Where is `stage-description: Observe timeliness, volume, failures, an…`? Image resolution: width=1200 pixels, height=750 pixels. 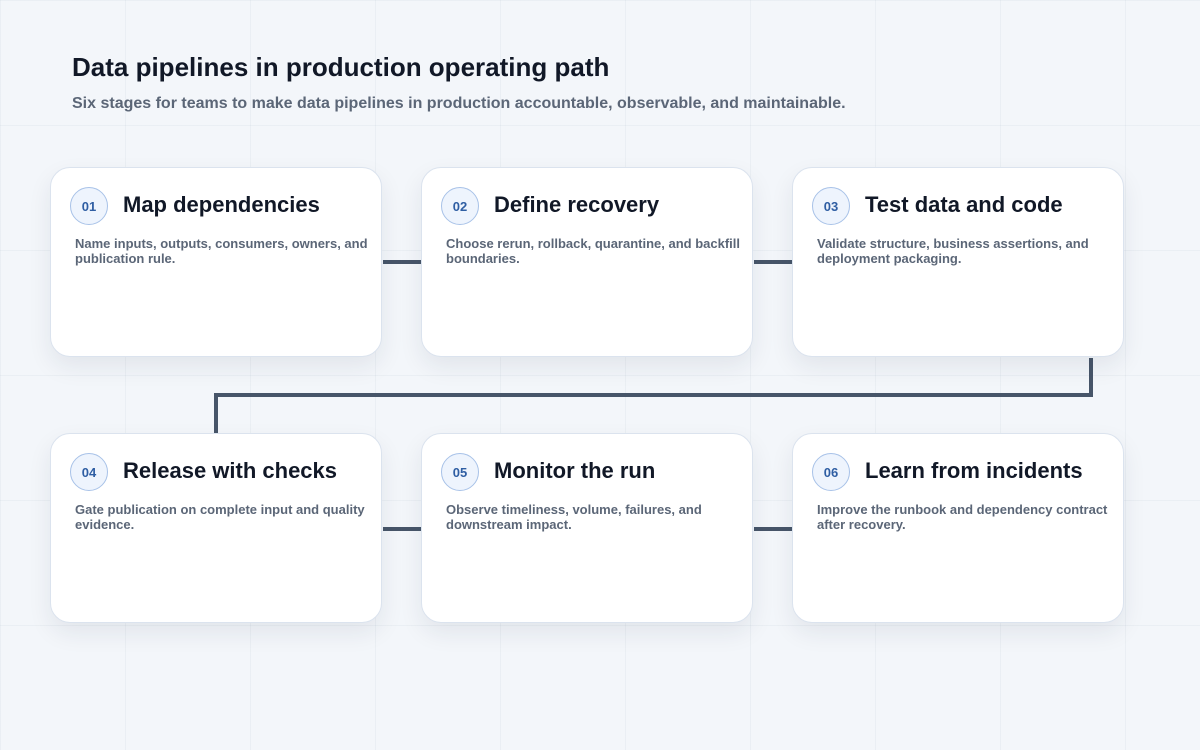 stage-description: Observe timeliness, volume, failures, an… is located at coordinates (574, 517).